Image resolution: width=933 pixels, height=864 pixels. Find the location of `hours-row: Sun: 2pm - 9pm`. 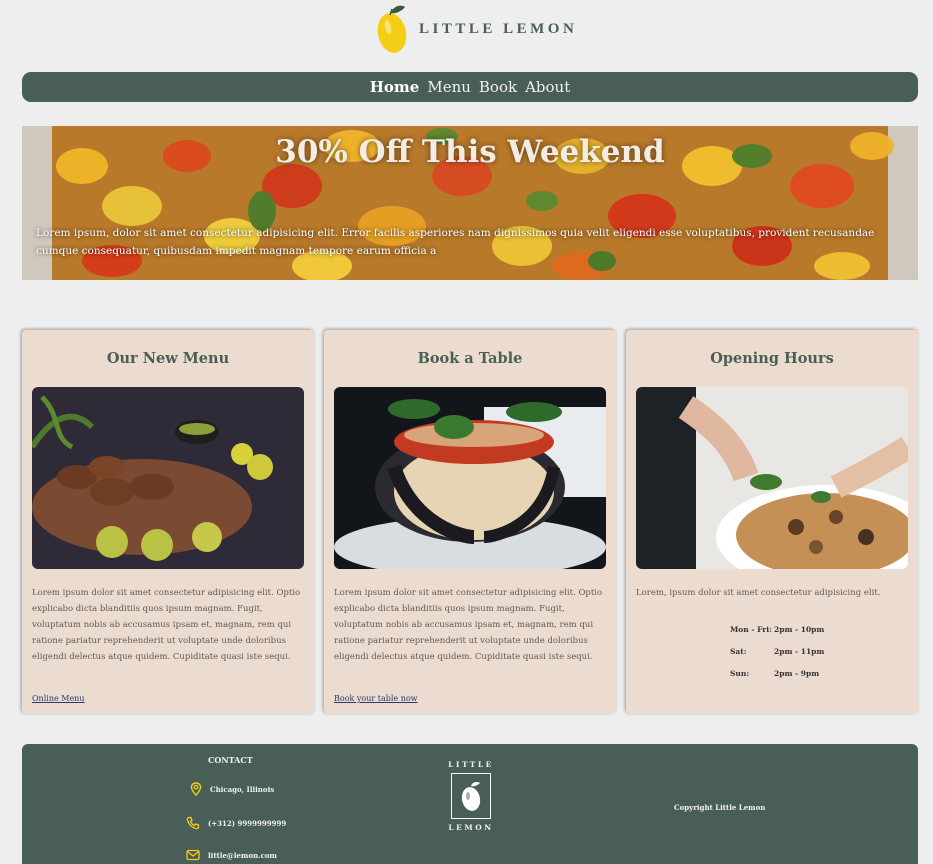

hours-row: Sun: 2pm - 9pm is located at coordinates (790, 680).